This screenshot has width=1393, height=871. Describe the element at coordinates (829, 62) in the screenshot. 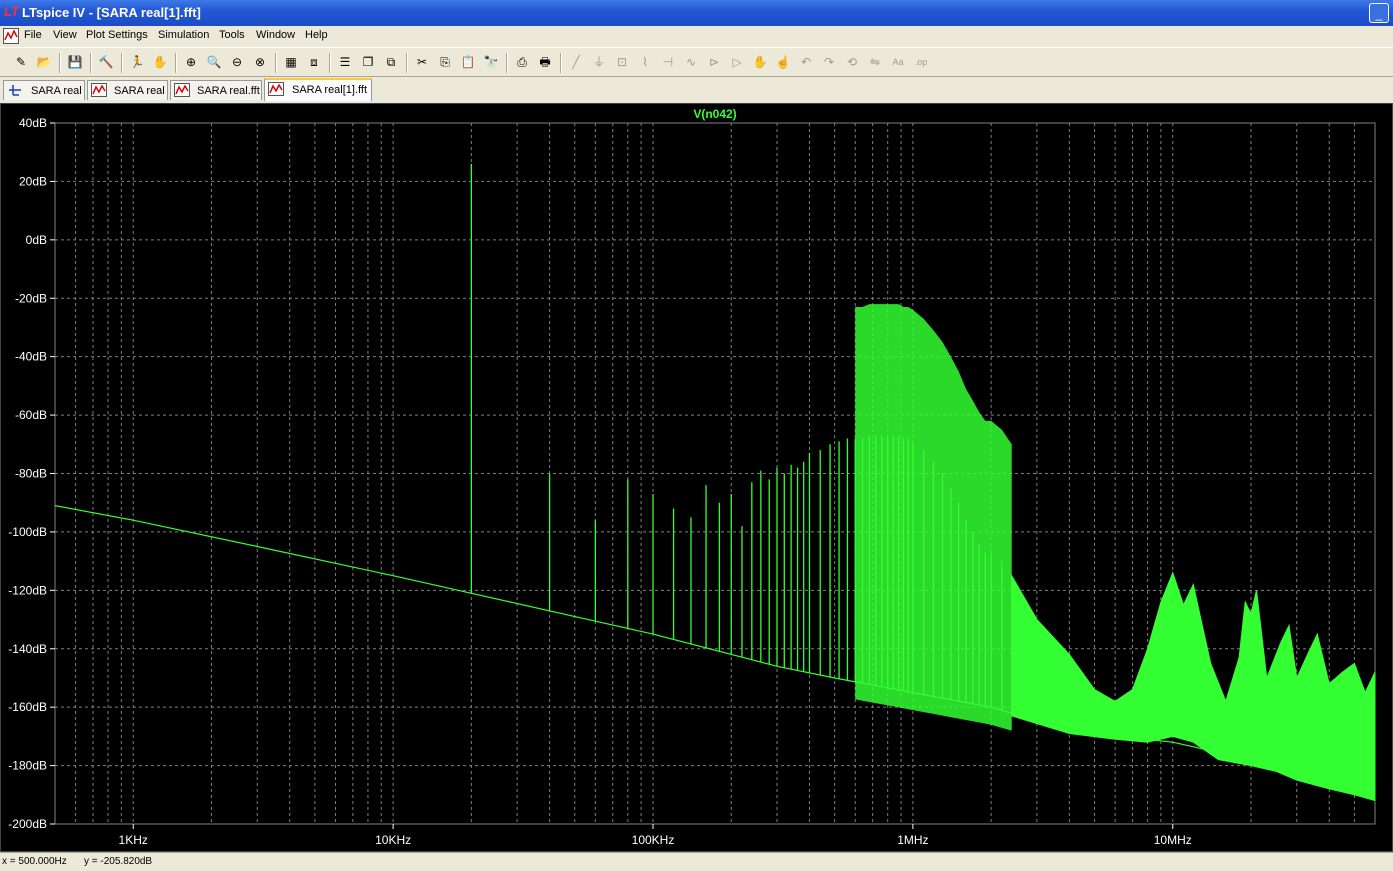

I see `redo-icon: ↷` at that location.